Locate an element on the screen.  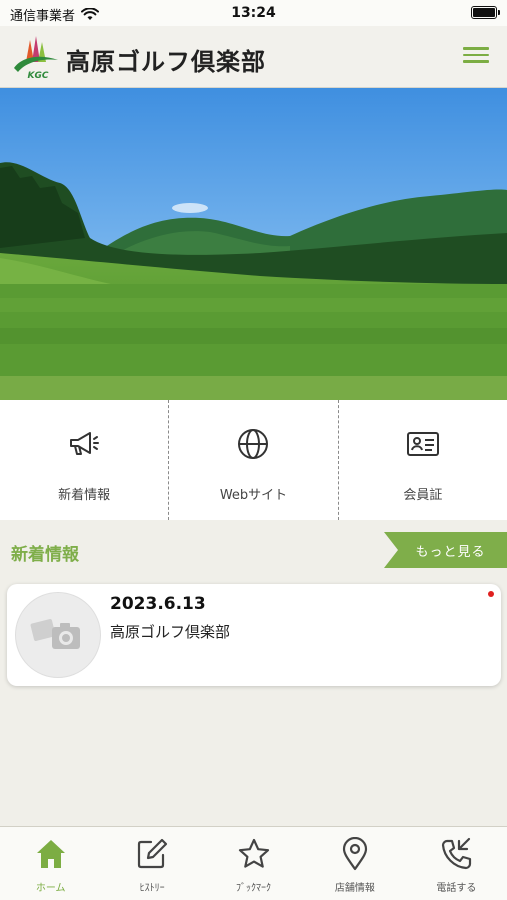
battery-icon is located at coordinates (485, 12).